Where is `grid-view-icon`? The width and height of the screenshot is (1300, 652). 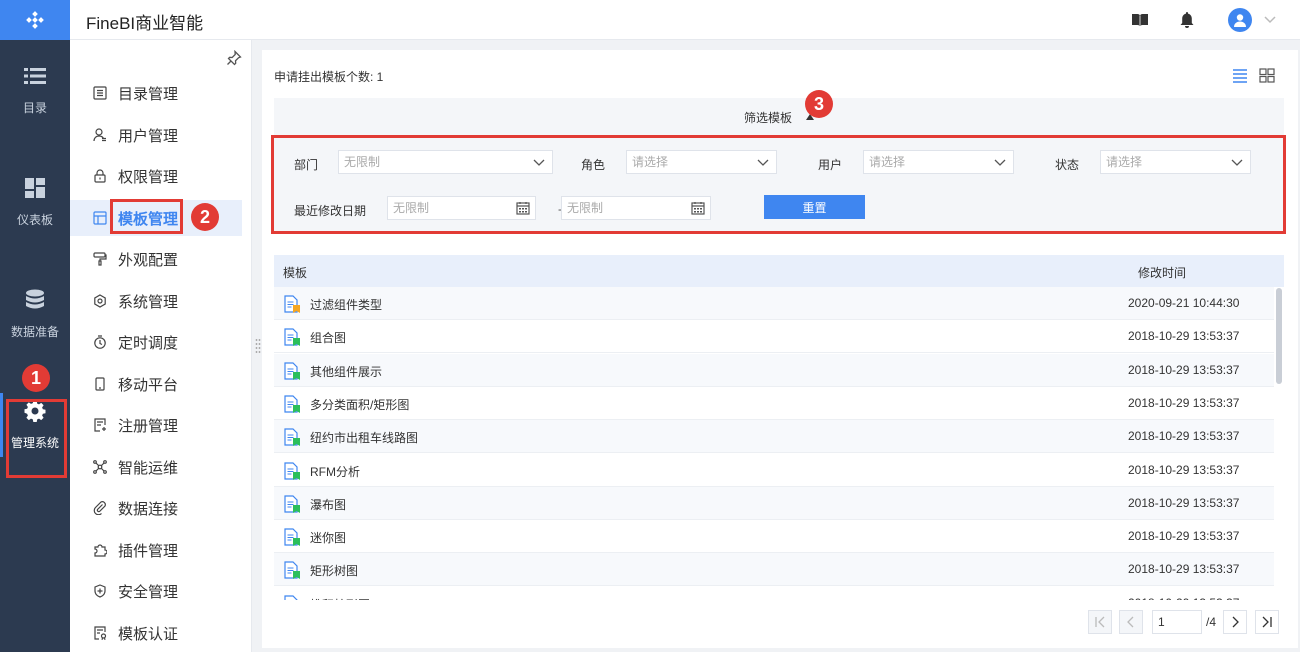 grid-view-icon is located at coordinates (1267, 75).